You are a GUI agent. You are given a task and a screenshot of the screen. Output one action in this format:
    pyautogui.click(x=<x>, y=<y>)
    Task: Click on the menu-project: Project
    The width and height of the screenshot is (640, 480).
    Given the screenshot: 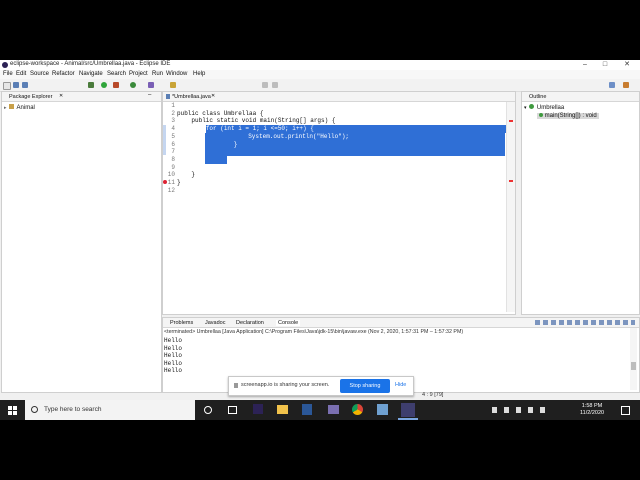 What is the action you would take?
    pyautogui.click(x=138, y=74)
    